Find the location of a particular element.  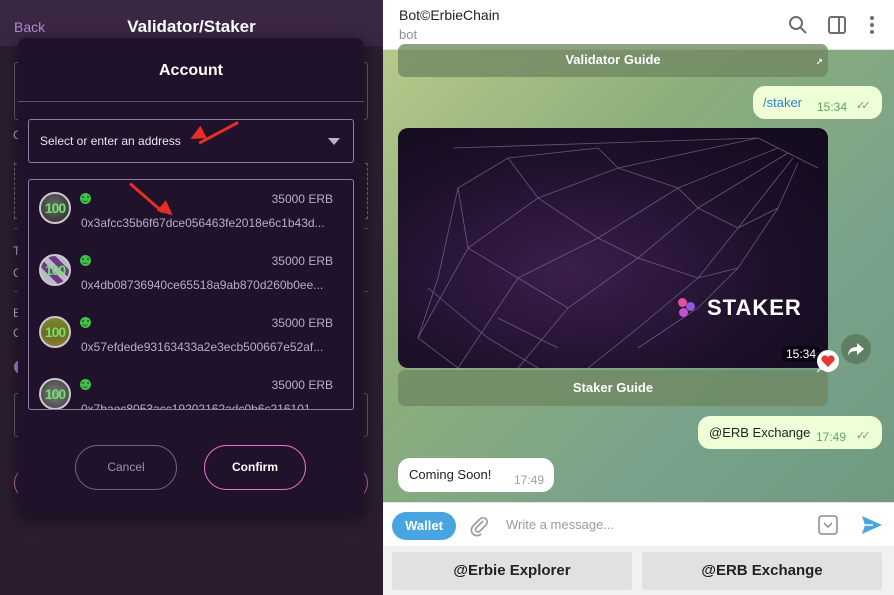

validator-guide-label: Validator Guide is located at coordinates (613, 59).